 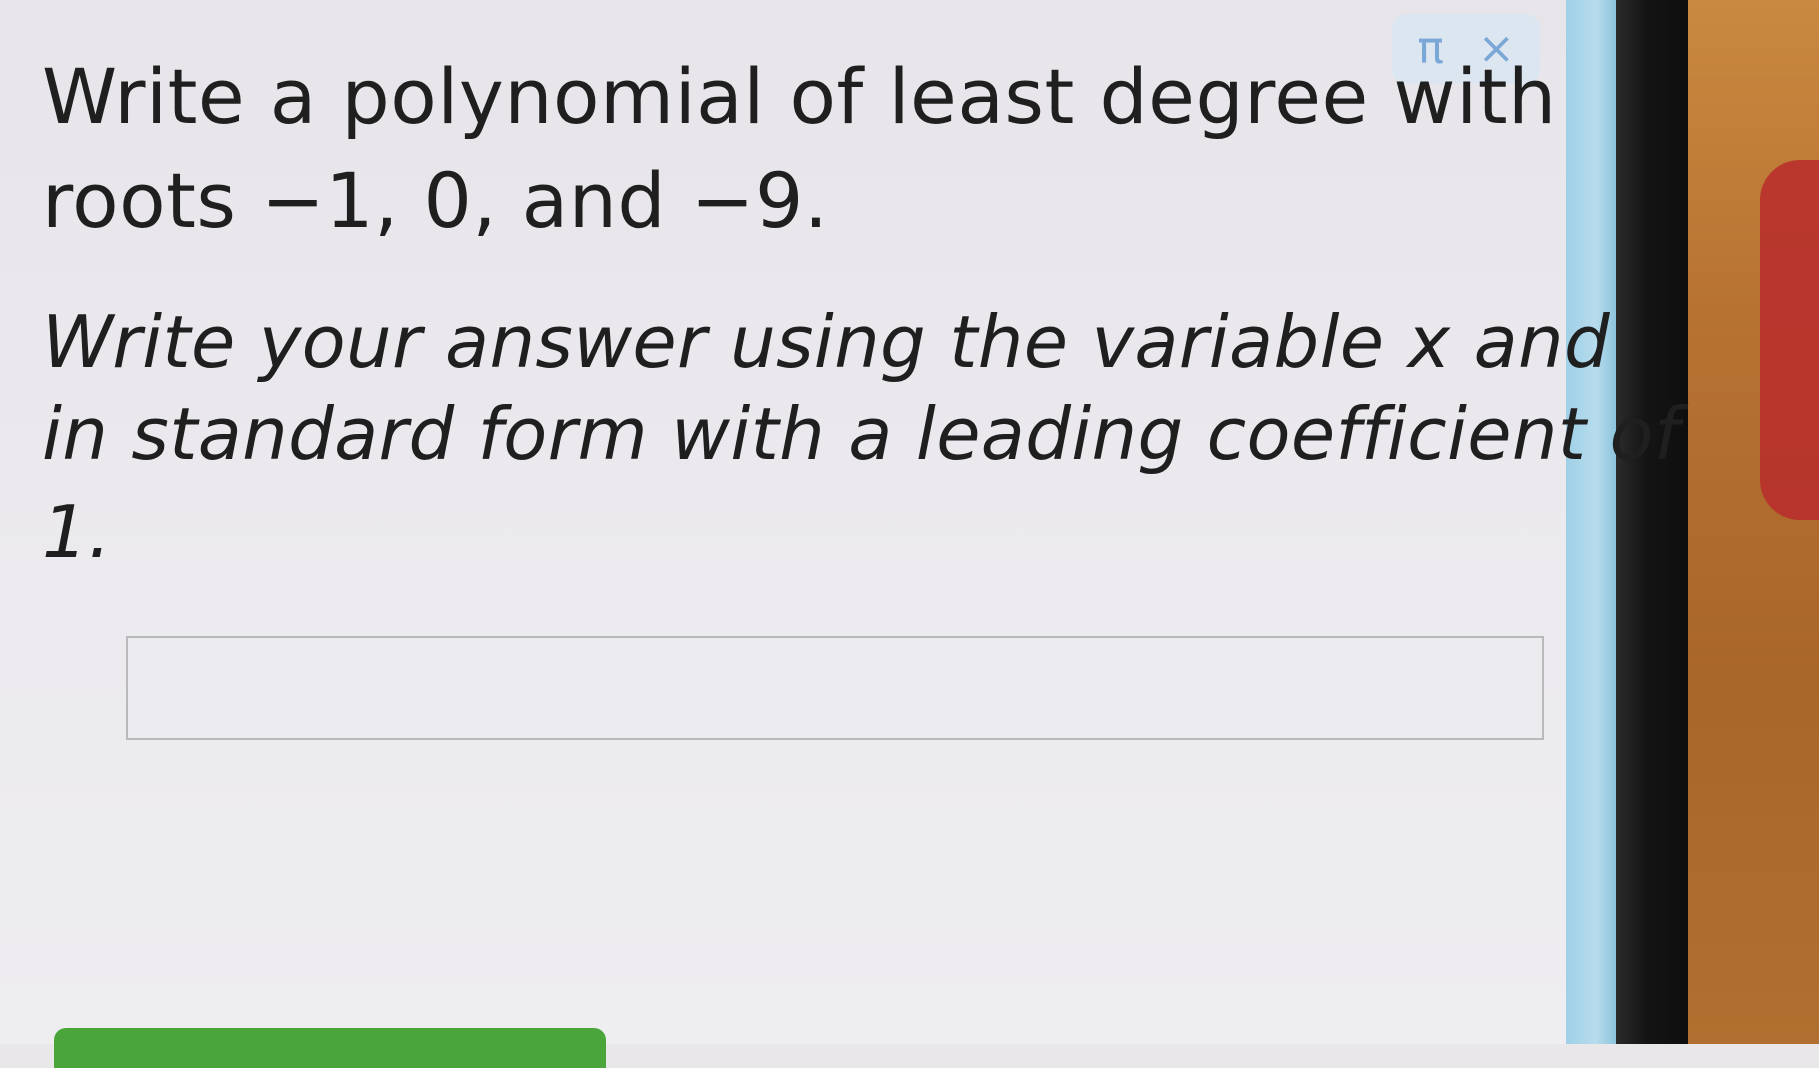 What do you see at coordinates (435, 200) in the screenshot?
I see `question-line-2: roots −1, 0, and −9.` at bounding box center [435, 200].